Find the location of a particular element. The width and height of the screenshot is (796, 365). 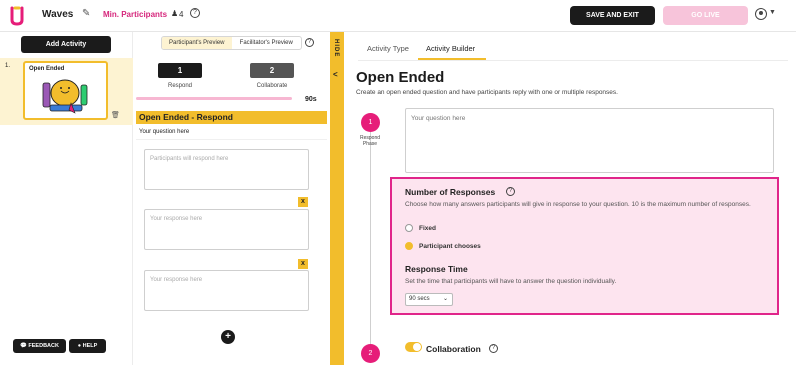

trash-icon: 🗑 is located at coordinates (115, 115).